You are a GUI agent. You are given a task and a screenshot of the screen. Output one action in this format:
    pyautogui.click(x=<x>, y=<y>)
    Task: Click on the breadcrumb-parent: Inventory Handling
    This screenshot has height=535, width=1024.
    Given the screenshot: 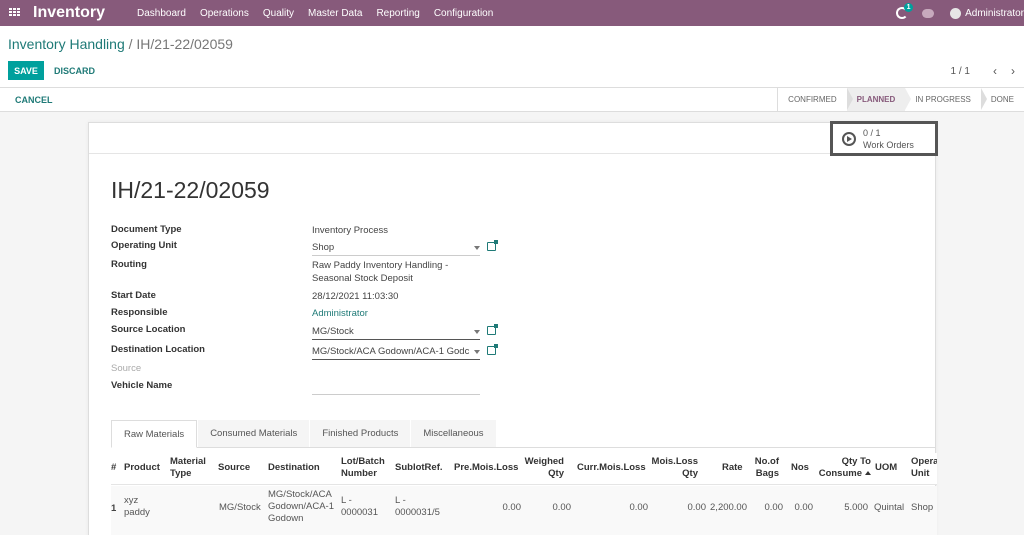 What is the action you would take?
    pyautogui.click(x=66, y=44)
    